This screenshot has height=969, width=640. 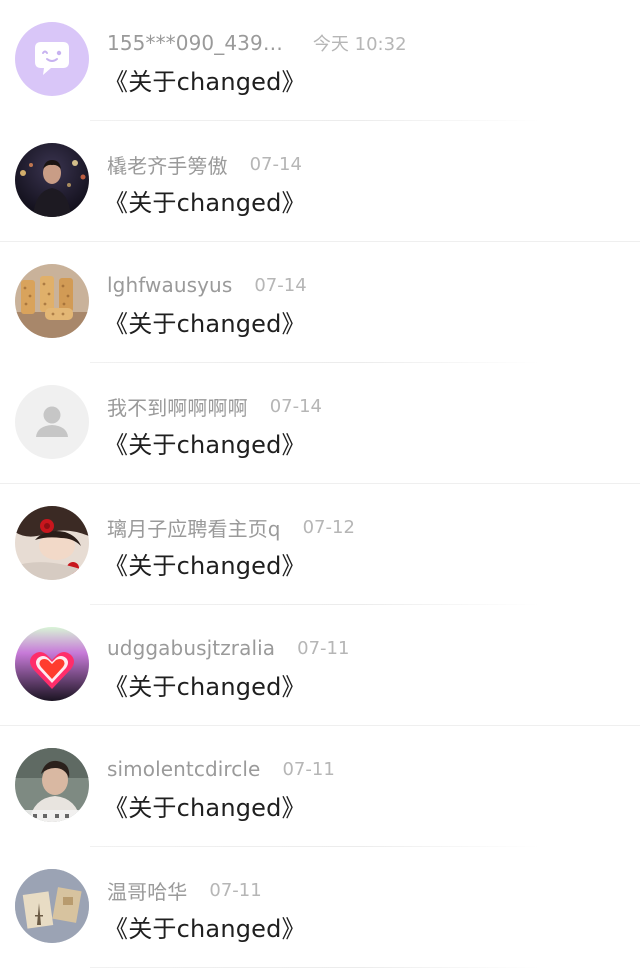 What do you see at coordinates (328, 527) in the screenshot?
I see `timestamp: 07-12` at bounding box center [328, 527].